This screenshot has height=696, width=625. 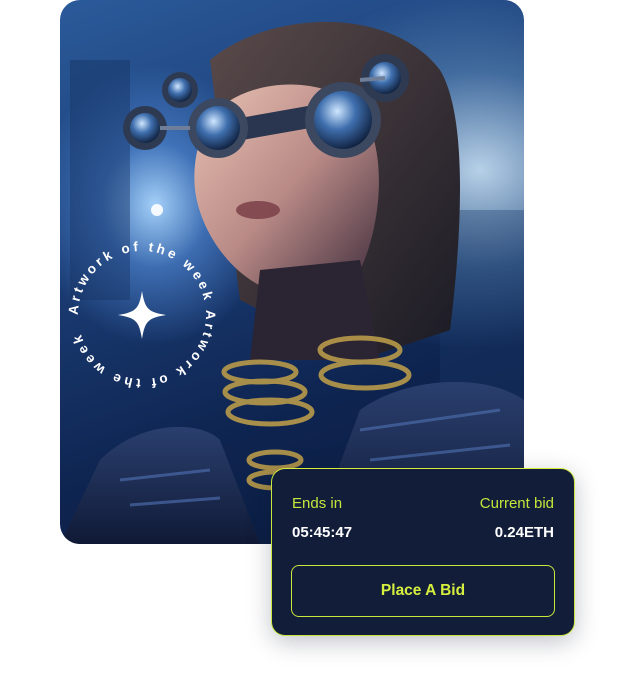 I want to click on countdown-timer: 05:45:47, so click(x=322, y=532).